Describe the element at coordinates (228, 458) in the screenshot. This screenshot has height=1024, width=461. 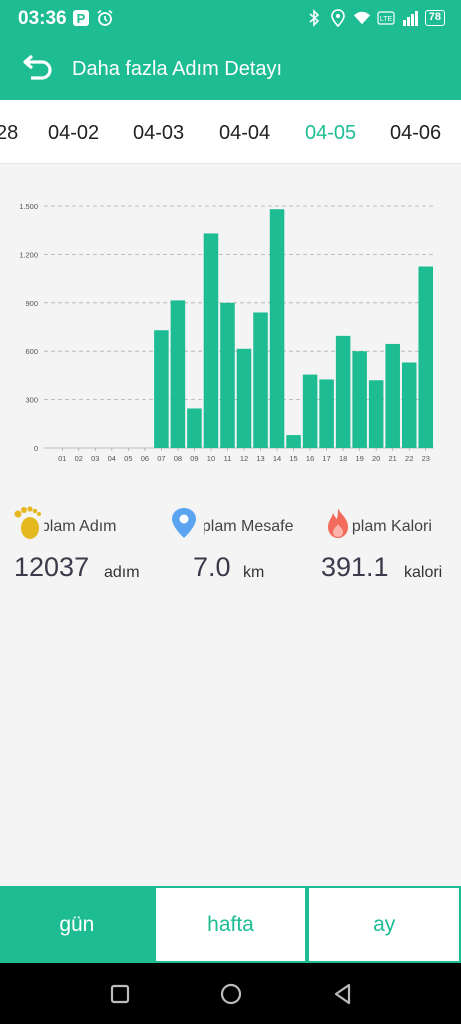
I see `x-tick-label: 11` at that location.